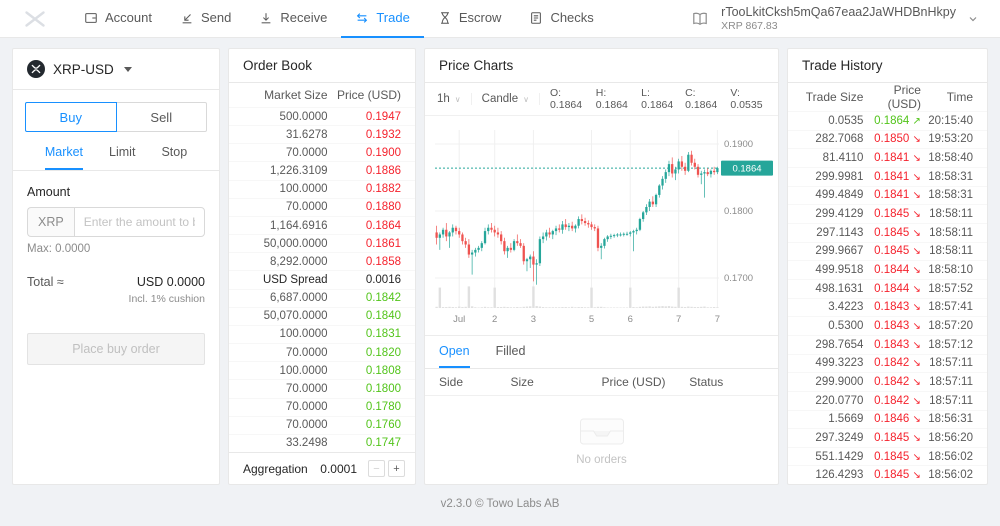  I want to click on column-header: Time, so click(959, 97).